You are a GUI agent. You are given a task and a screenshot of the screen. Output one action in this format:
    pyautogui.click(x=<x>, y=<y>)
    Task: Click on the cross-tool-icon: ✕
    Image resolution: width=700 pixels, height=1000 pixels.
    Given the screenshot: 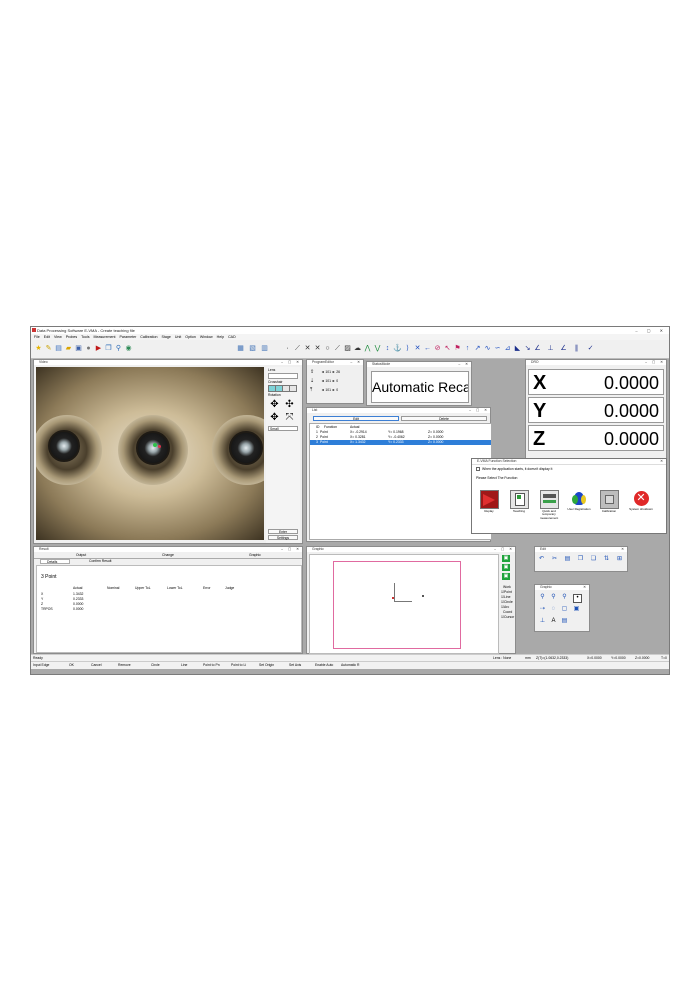 What is the action you would take?
    pyautogui.click(x=417, y=348)
    